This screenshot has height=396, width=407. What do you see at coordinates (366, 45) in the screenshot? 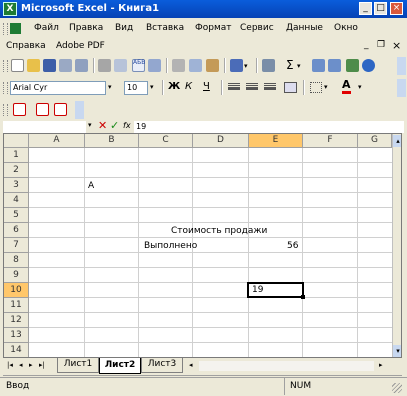
I see `doc-minimize-button: _` at bounding box center [366, 45].